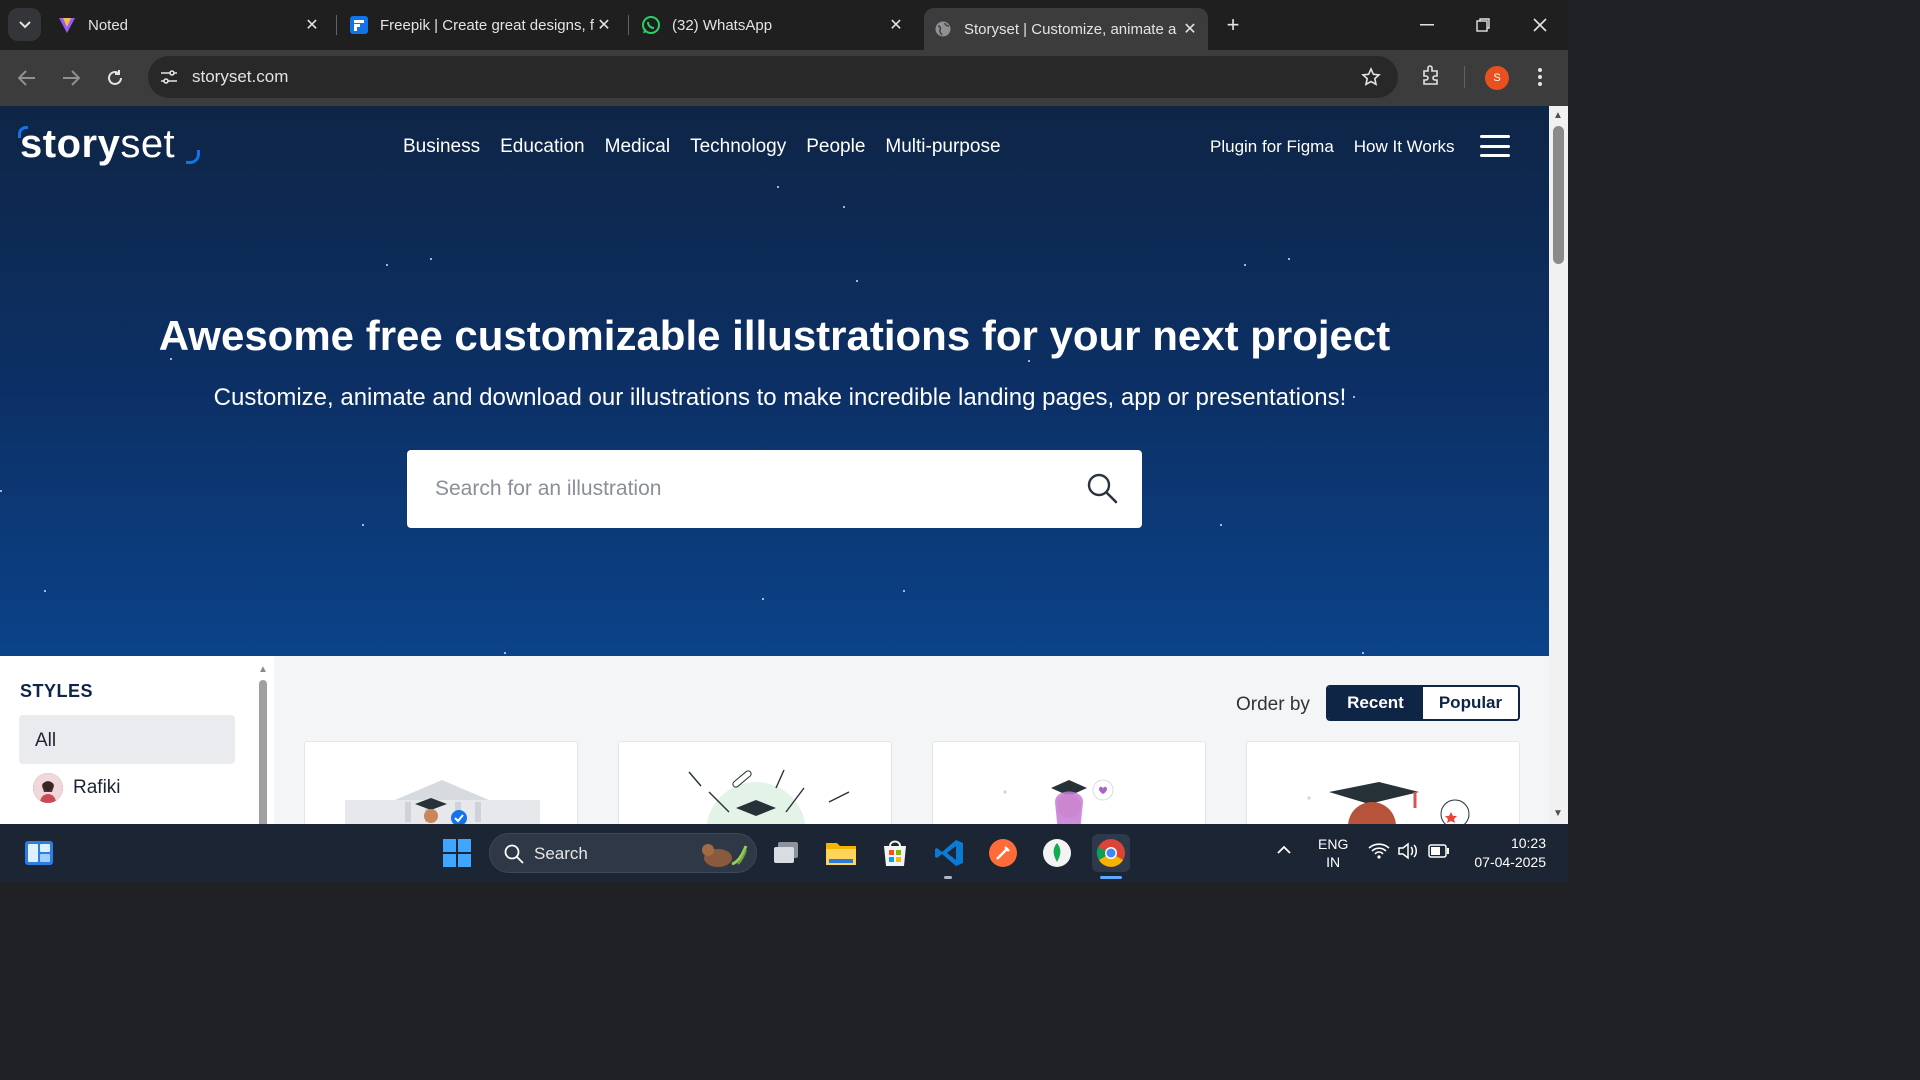  Describe the element at coordinates (1433, 76) in the screenshot. I see `extensions-puzzle-icon` at that location.